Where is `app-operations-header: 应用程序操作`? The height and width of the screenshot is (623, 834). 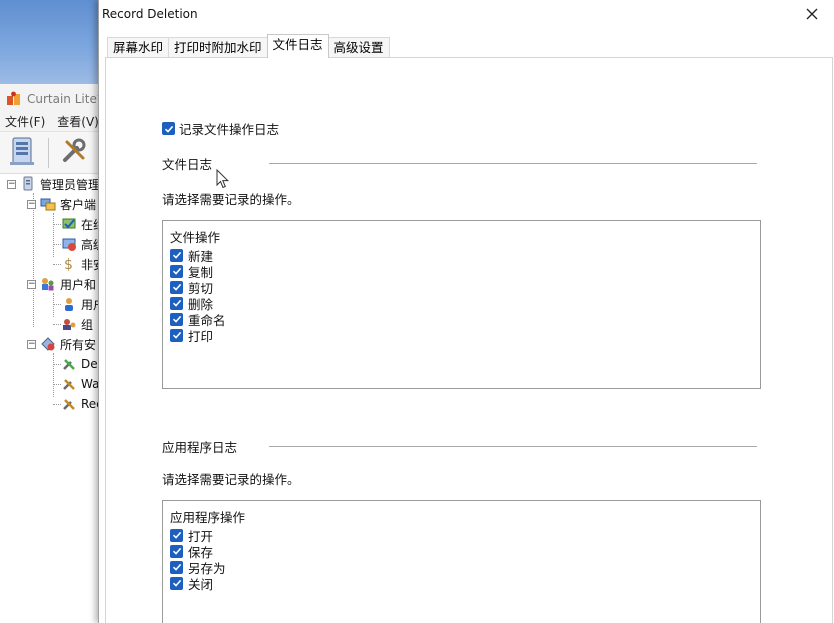
app-operations-header: 应用程序操作 is located at coordinates (208, 517).